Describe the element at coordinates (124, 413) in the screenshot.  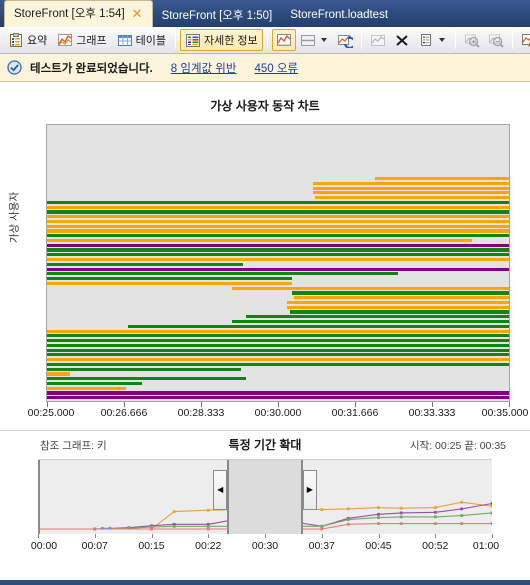
I see `chart-tick-label: 00:26.666` at that location.